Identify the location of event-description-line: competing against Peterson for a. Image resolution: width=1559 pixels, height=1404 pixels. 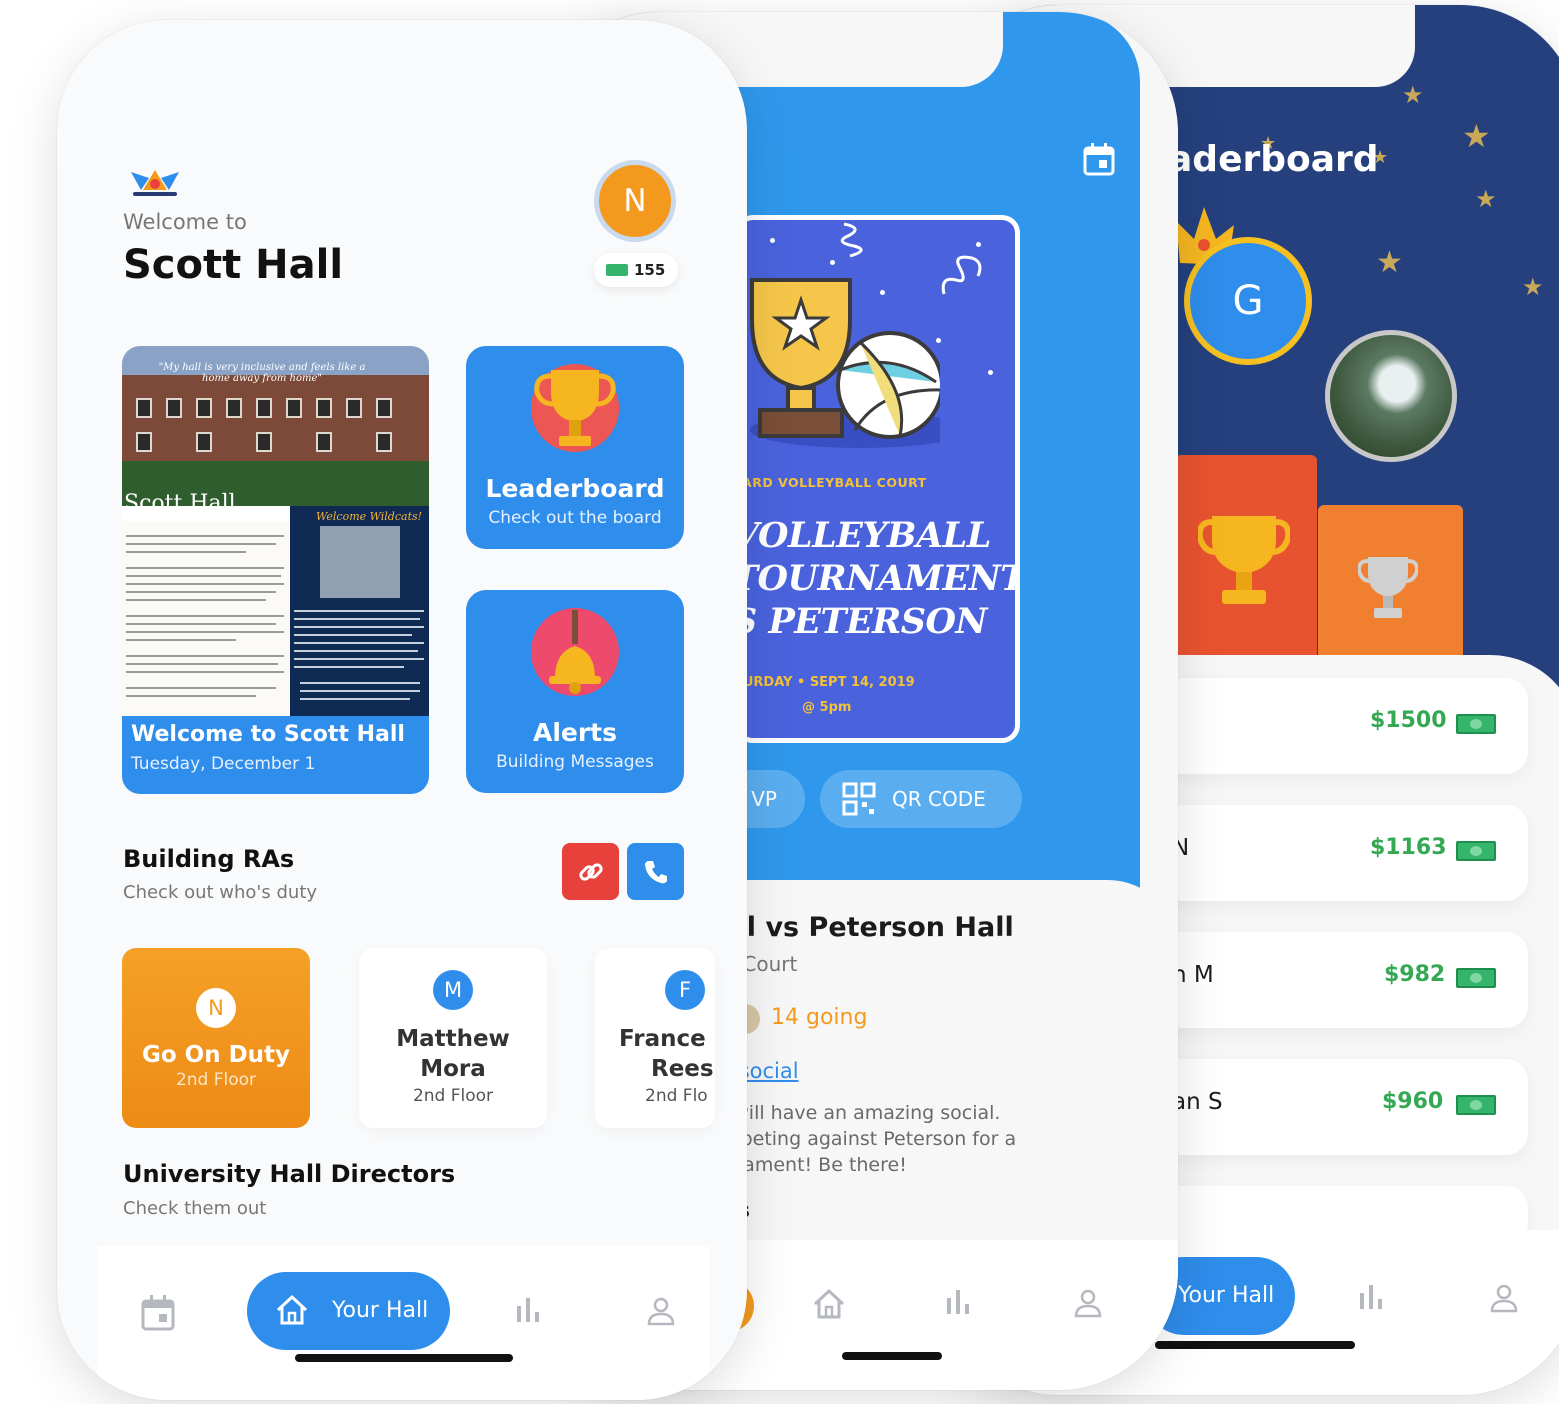
(858, 1139).